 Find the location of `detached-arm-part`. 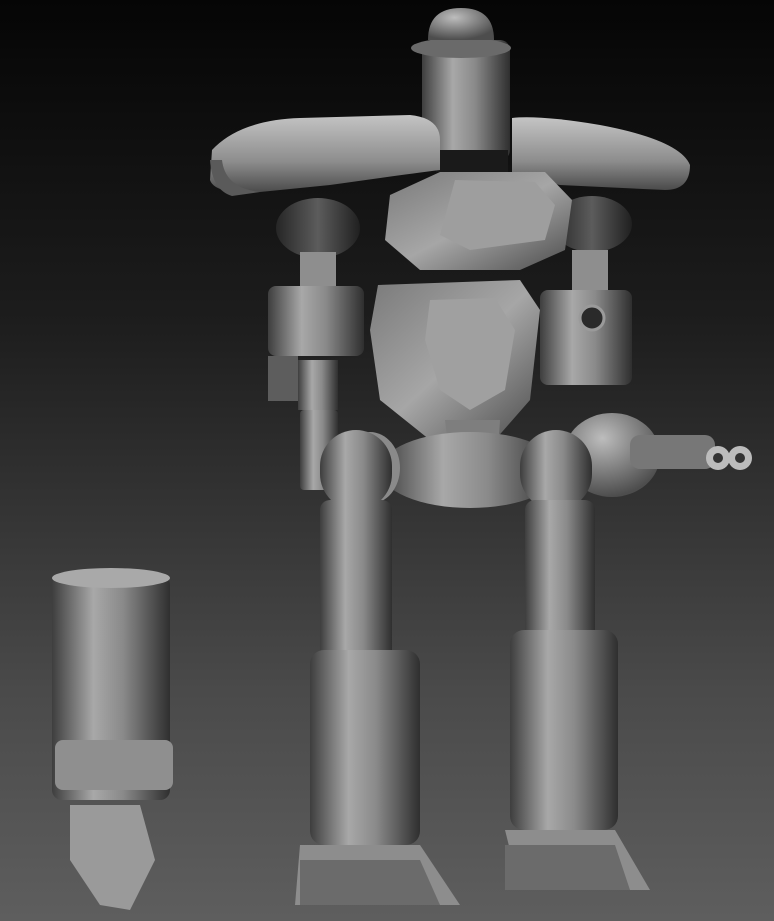

detached-arm-part is located at coordinates (112, 739).